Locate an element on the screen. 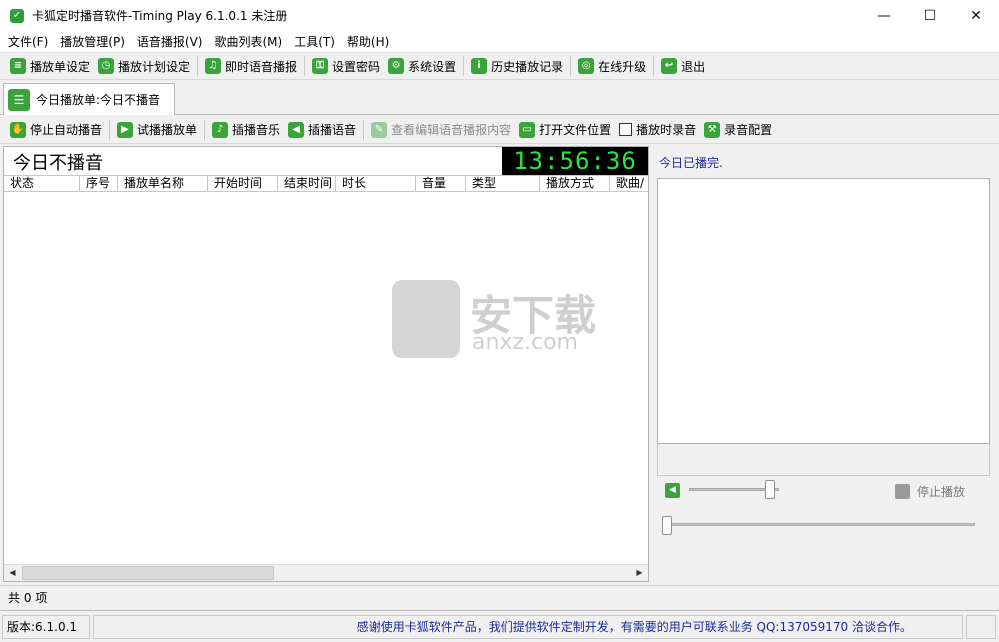 This screenshot has height=642, width=999. horizontal-scrollbar: ◀ ▶ is located at coordinates (326, 572).